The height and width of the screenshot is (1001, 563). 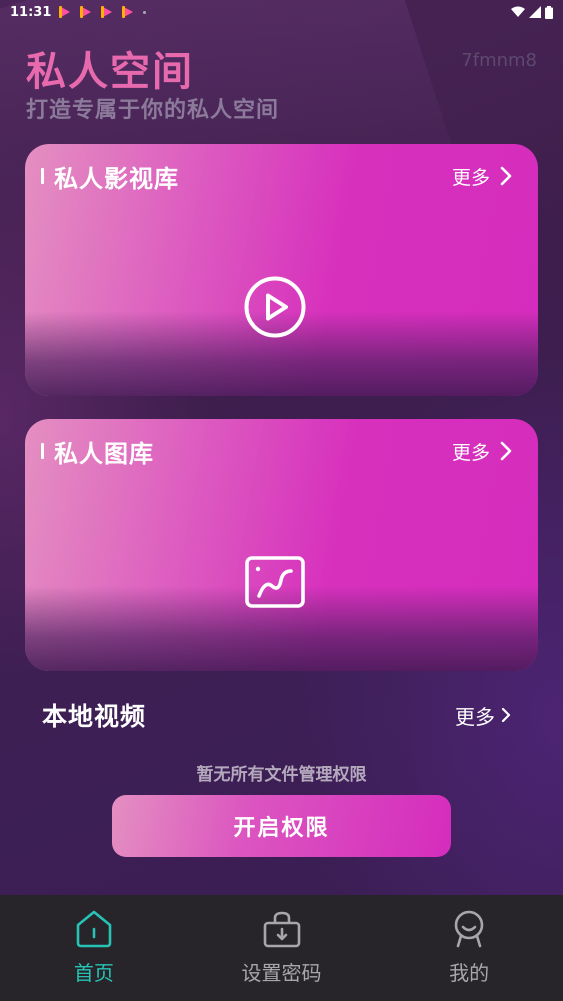 I want to click on home-icon, so click(x=94, y=929).